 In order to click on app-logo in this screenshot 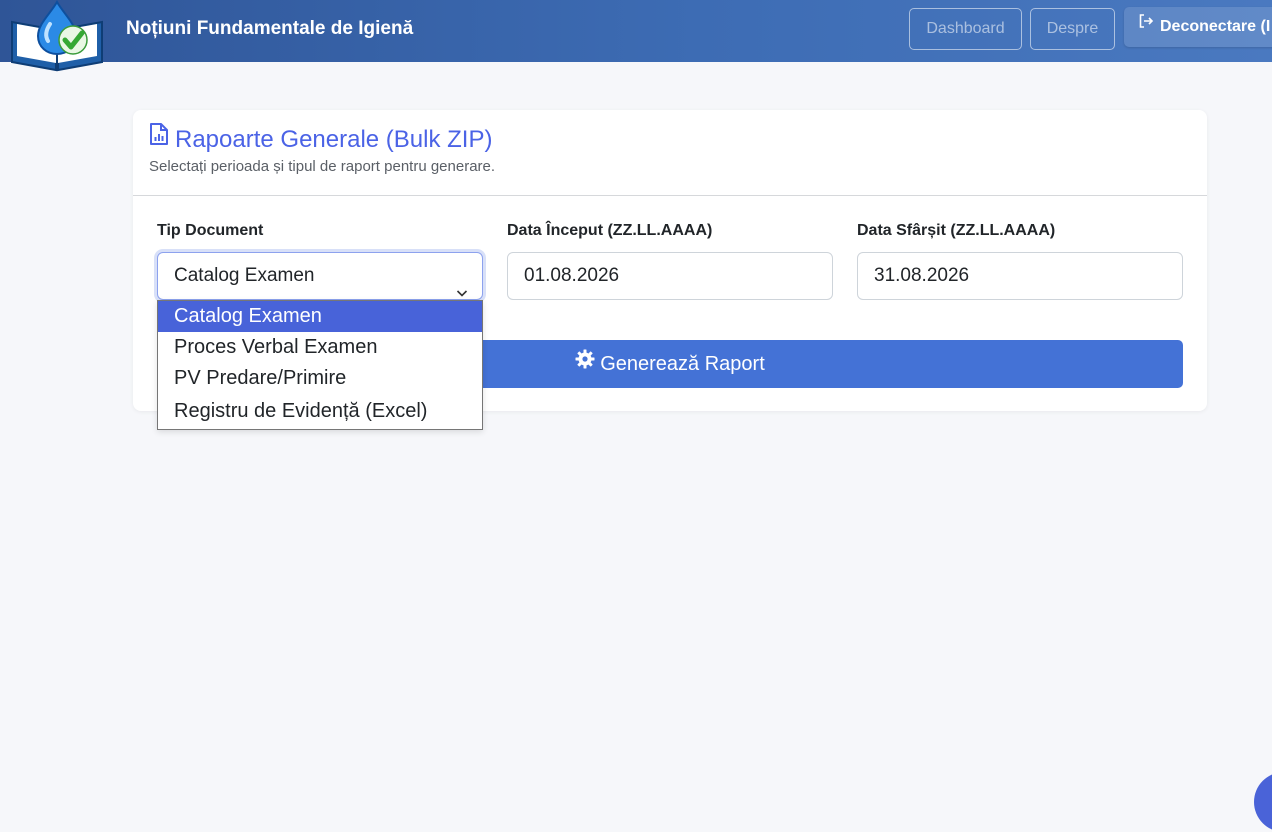, I will do `click(57, 36)`.